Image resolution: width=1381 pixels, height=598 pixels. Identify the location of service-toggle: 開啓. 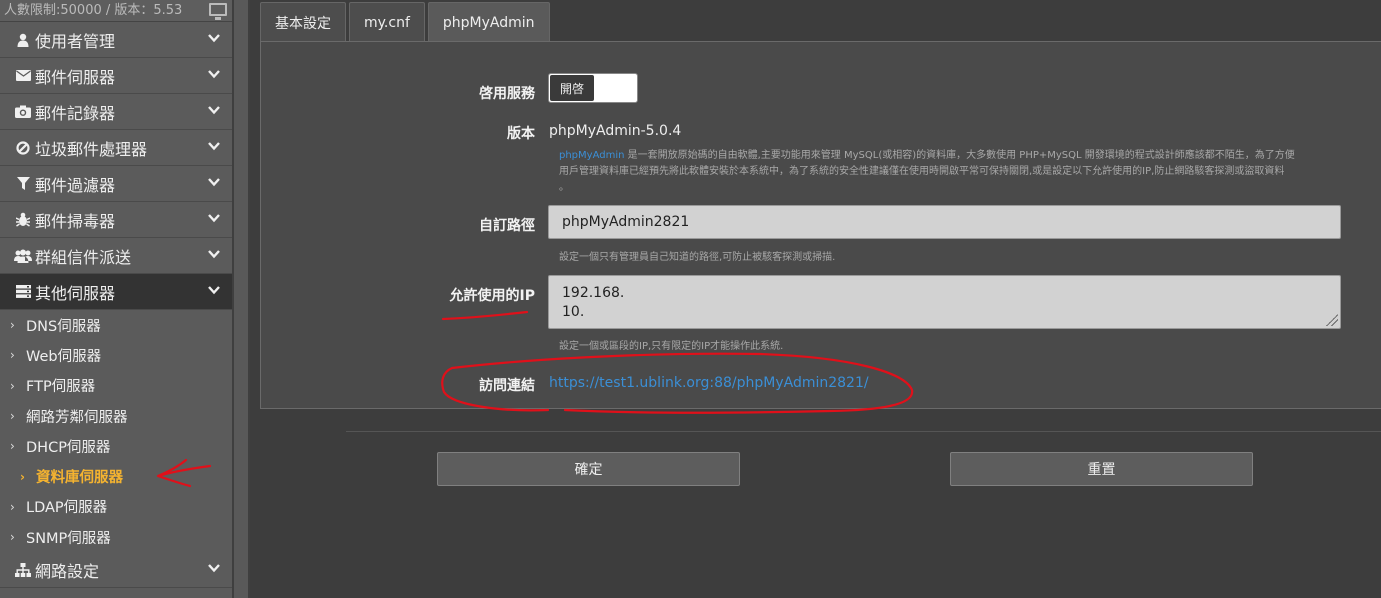
(593, 88).